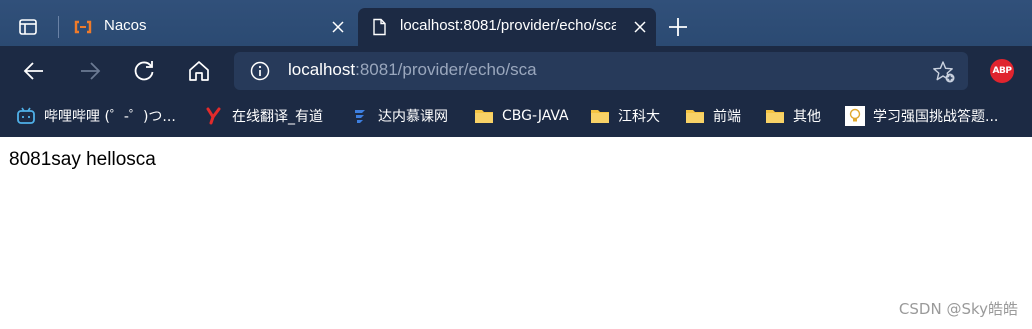 This screenshot has width=1032, height=329. I want to click on site-info-icon, so click(260, 71).